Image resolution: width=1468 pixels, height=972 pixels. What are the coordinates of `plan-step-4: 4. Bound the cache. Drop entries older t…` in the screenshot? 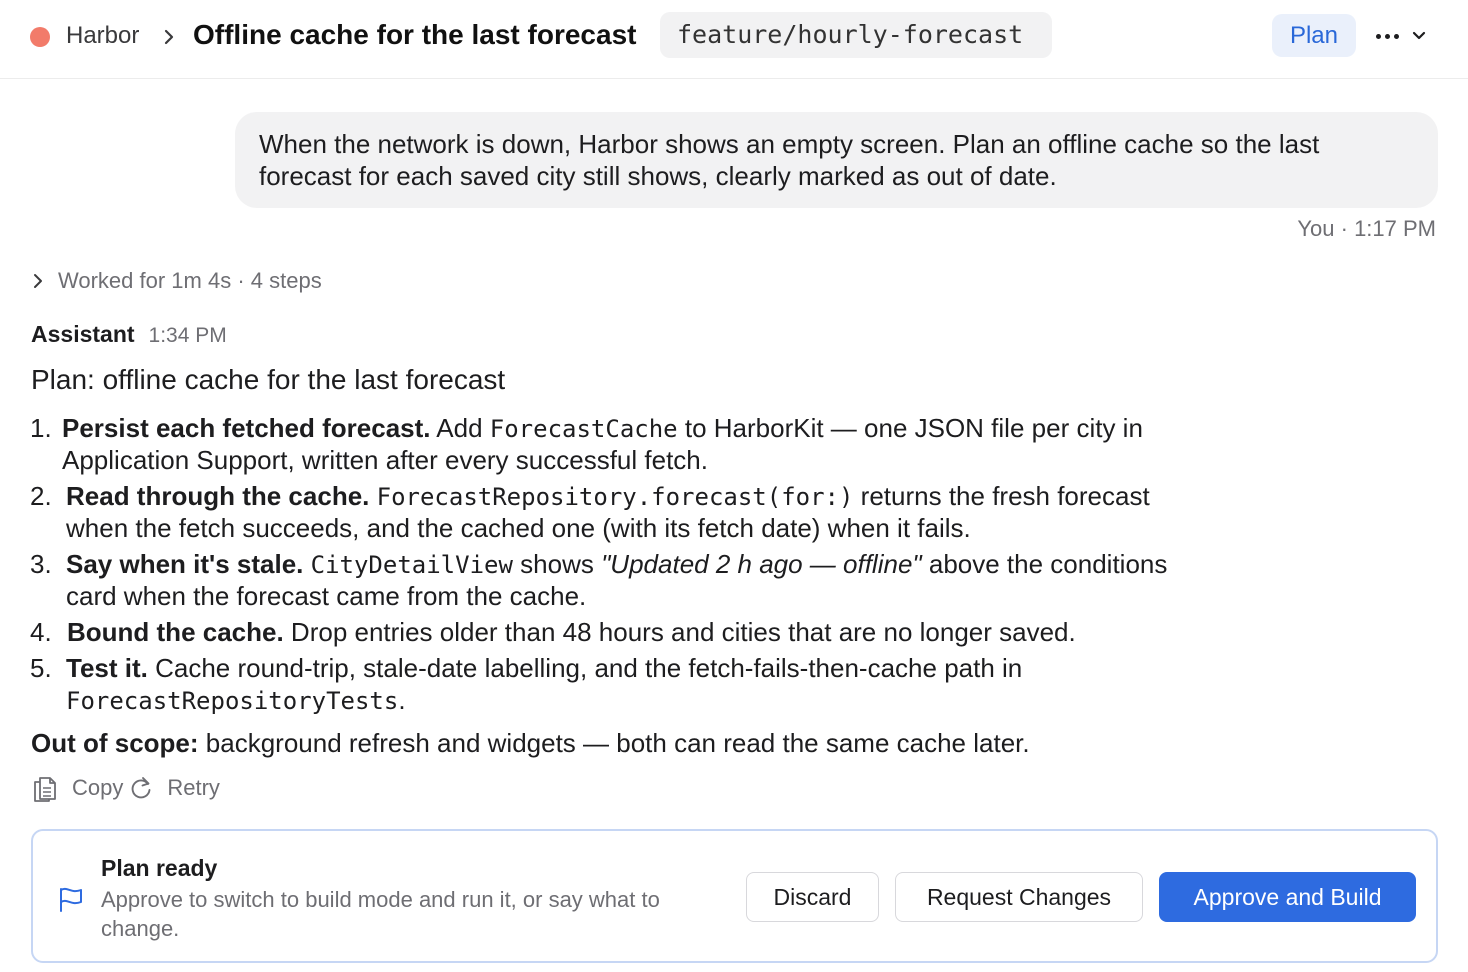 It's located at (680, 632).